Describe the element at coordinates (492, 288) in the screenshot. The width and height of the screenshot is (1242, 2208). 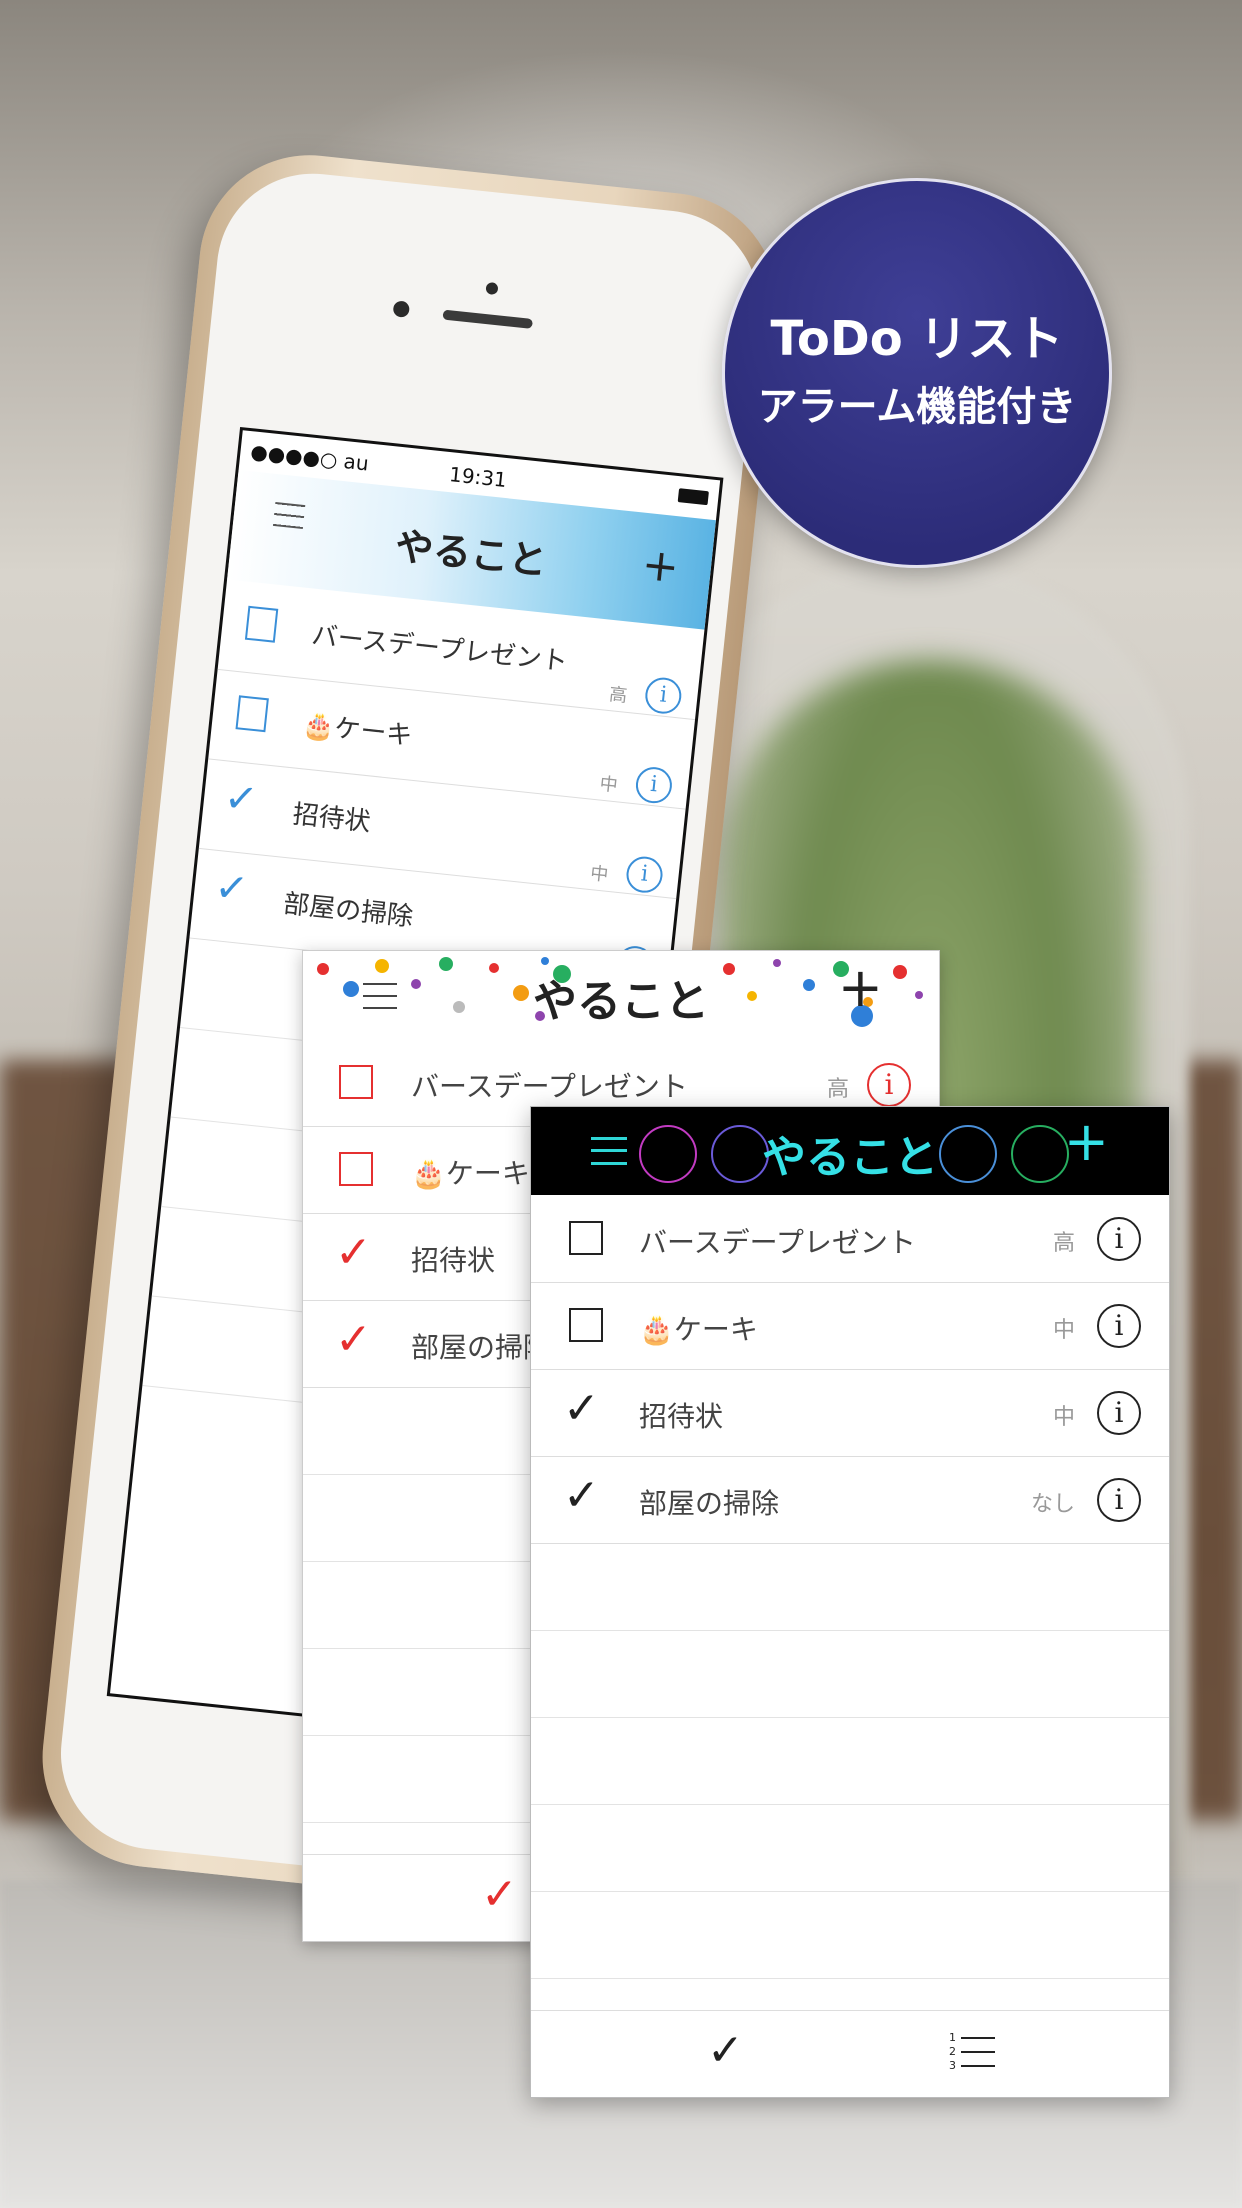
I see `phone-sensor` at that location.